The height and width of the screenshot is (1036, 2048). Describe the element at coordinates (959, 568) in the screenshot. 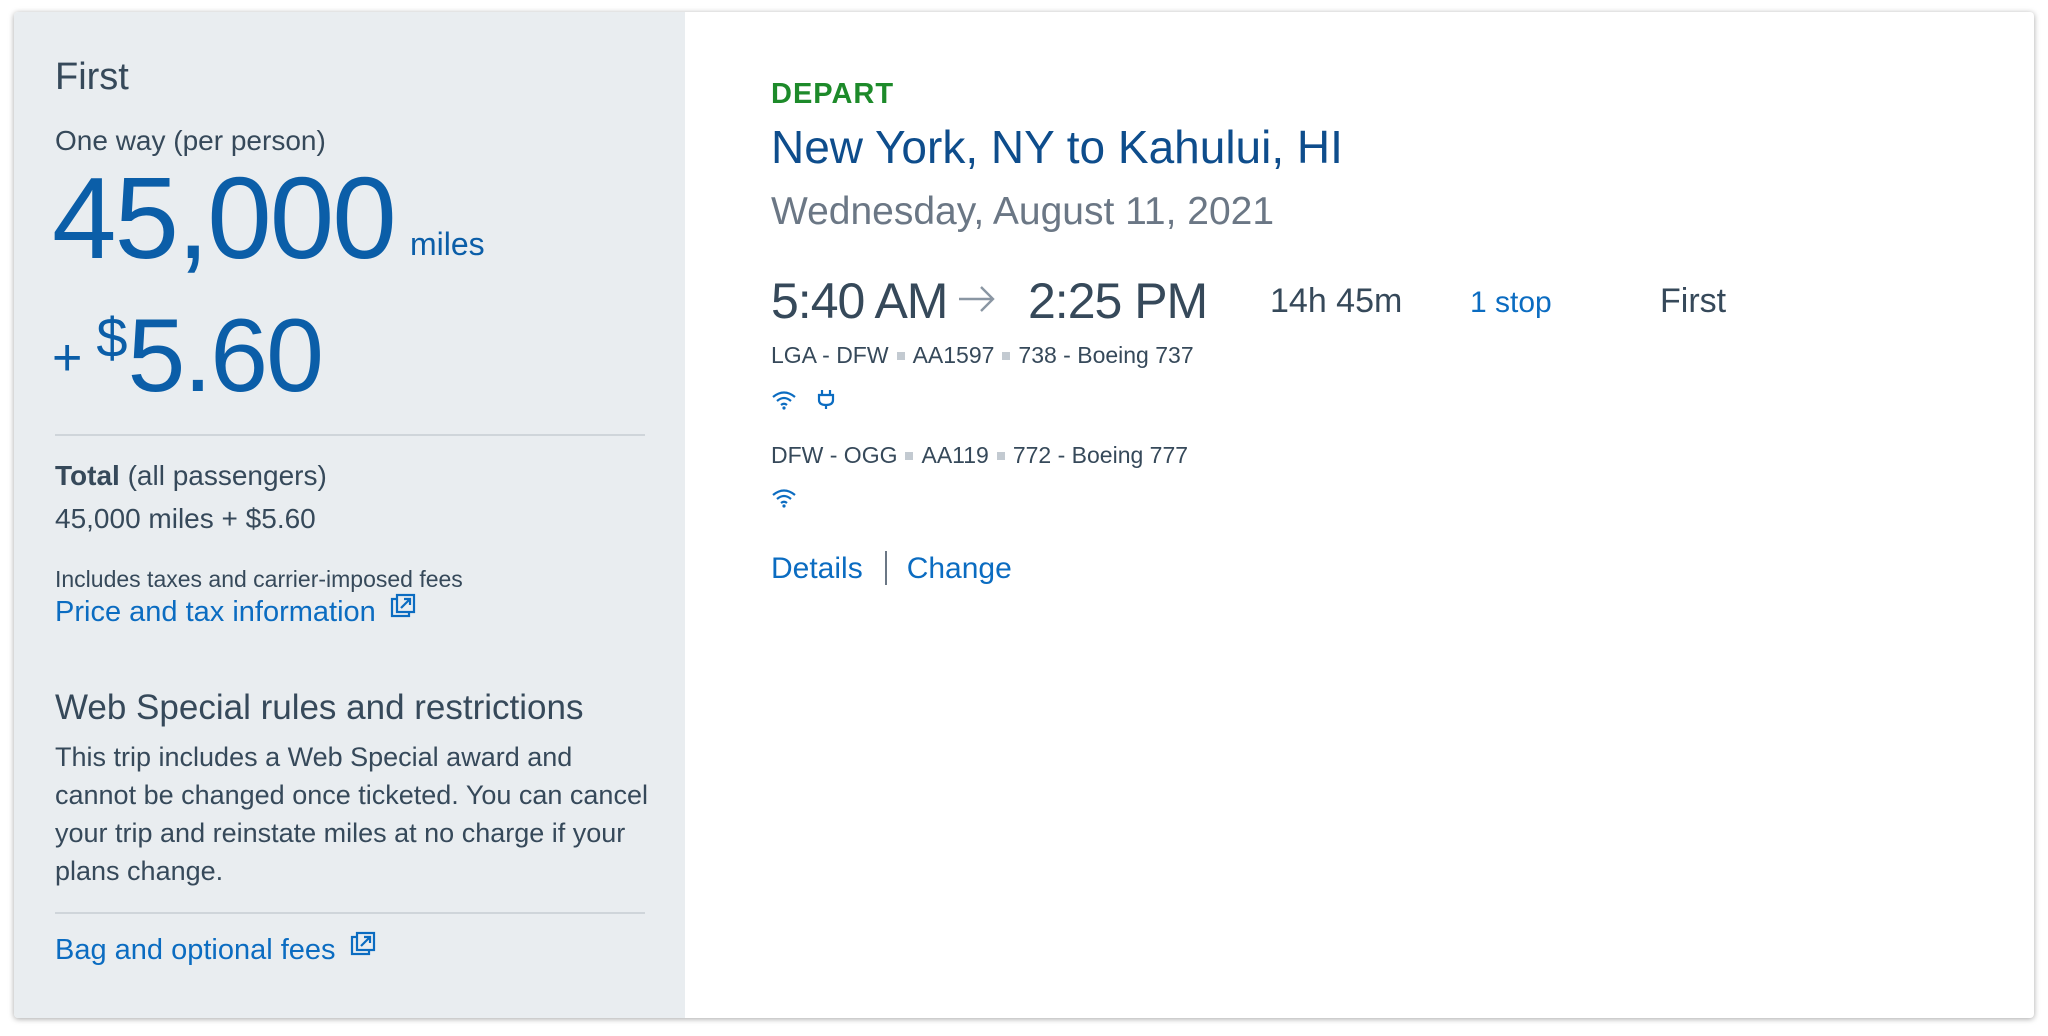

I see `change-link: Change` at that location.